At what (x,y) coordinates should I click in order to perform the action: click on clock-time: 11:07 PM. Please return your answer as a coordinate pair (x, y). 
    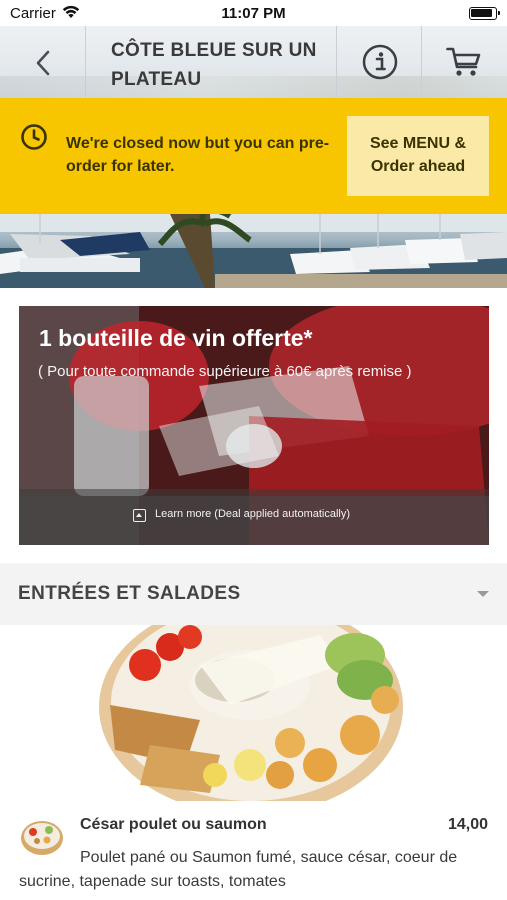
    Looking at the image, I should click on (253, 13).